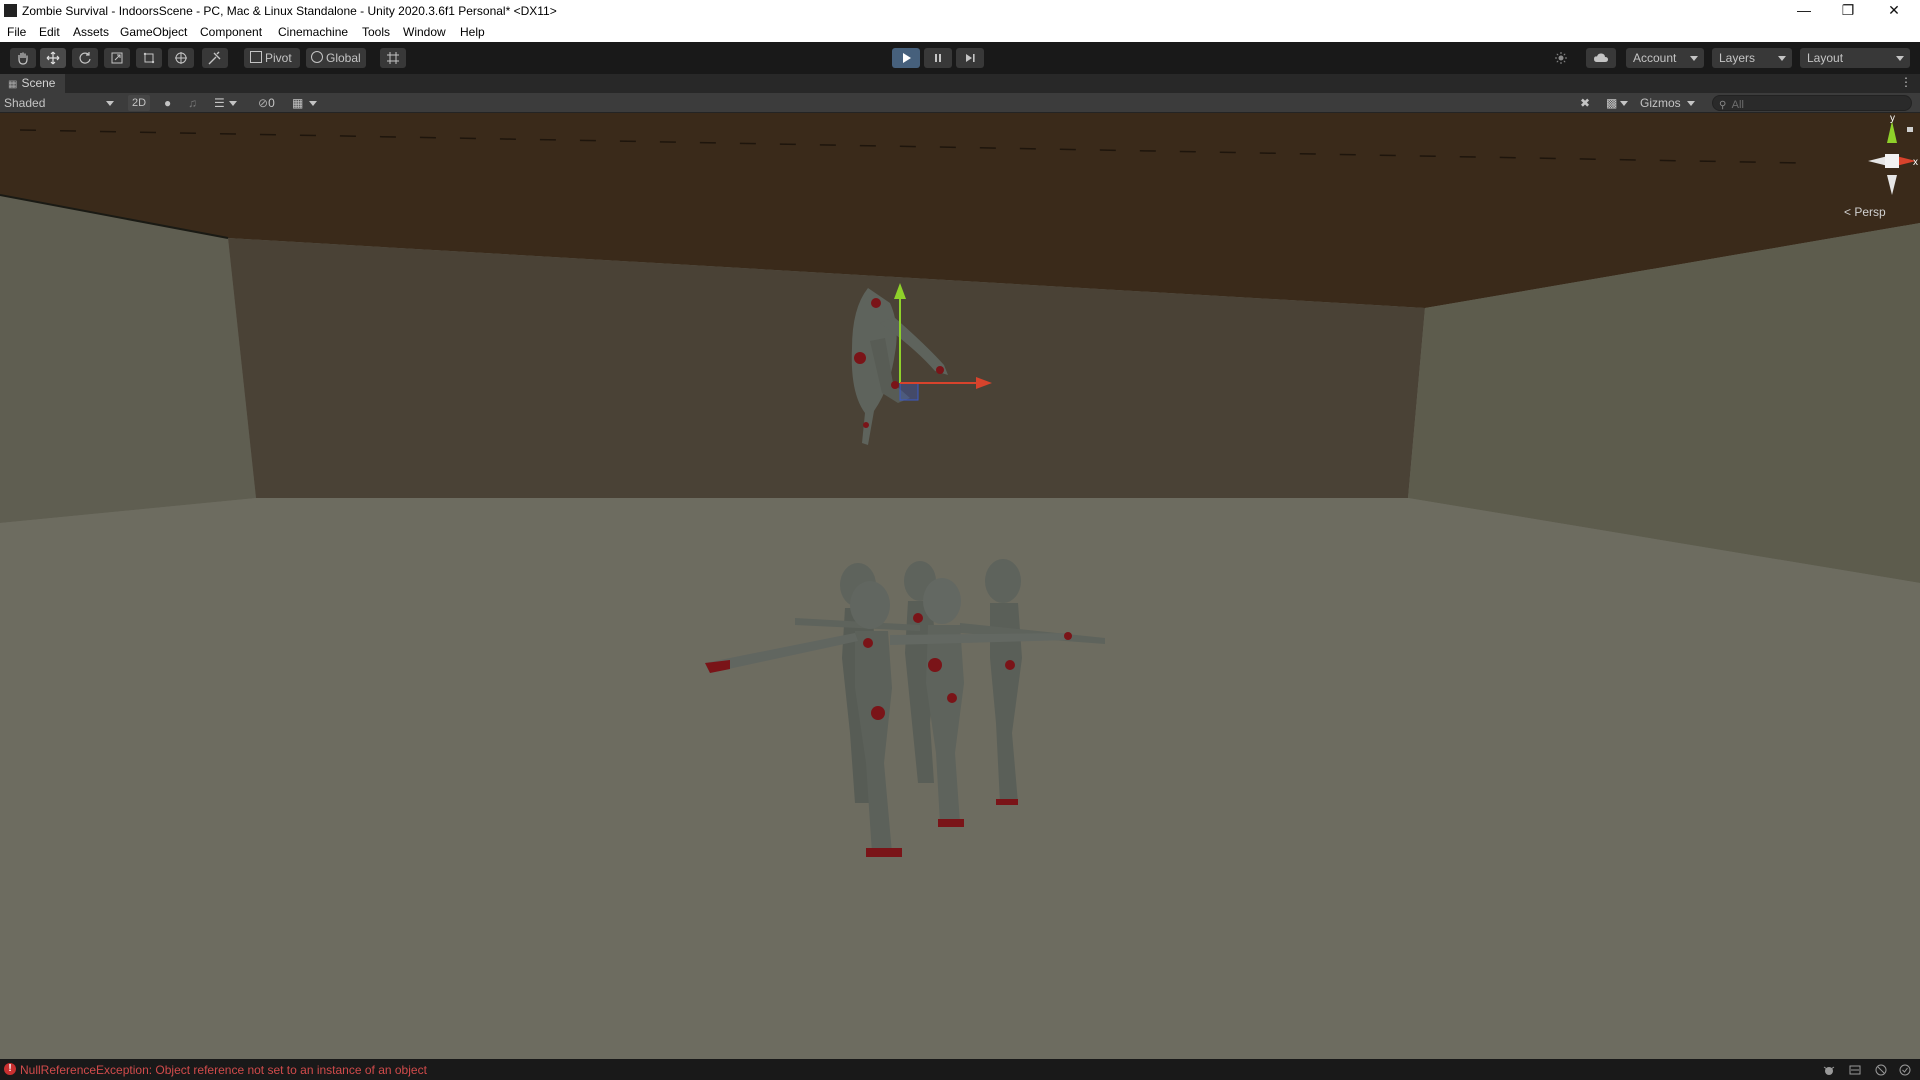 Image resolution: width=1920 pixels, height=1080 pixels. Describe the element at coordinates (1621, 103) in the screenshot. I see `camera-settings-dropdown: ▩` at that location.